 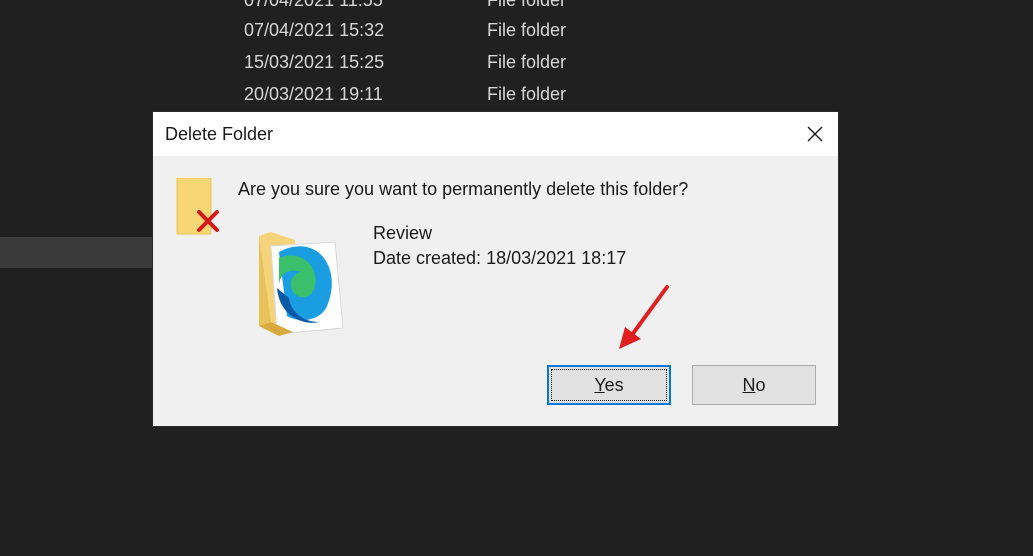 What do you see at coordinates (495, 134) in the screenshot?
I see `dialog-titlebar: Delete Folder` at bounding box center [495, 134].